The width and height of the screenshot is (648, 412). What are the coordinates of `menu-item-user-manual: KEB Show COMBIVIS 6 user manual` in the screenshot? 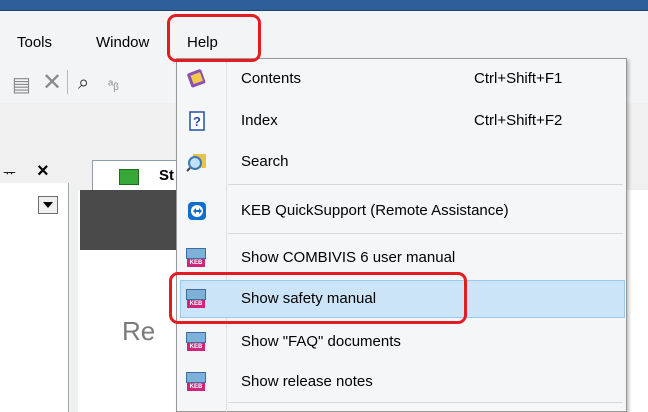 It's located at (402, 258).